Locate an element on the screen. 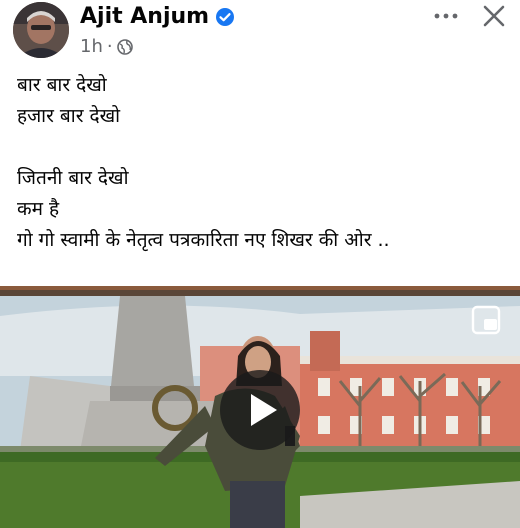 The height and width of the screenshot is (528, 520). verified-badge-icon is located at coordinates (225, 16).